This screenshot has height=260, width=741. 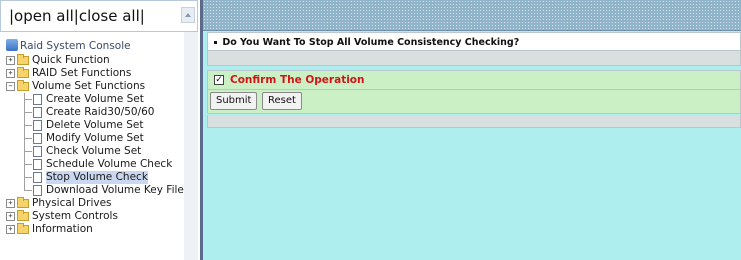 I want to click on tree-item-modify-volume-set: Modify Volume Set, so click(x=75, y=138).